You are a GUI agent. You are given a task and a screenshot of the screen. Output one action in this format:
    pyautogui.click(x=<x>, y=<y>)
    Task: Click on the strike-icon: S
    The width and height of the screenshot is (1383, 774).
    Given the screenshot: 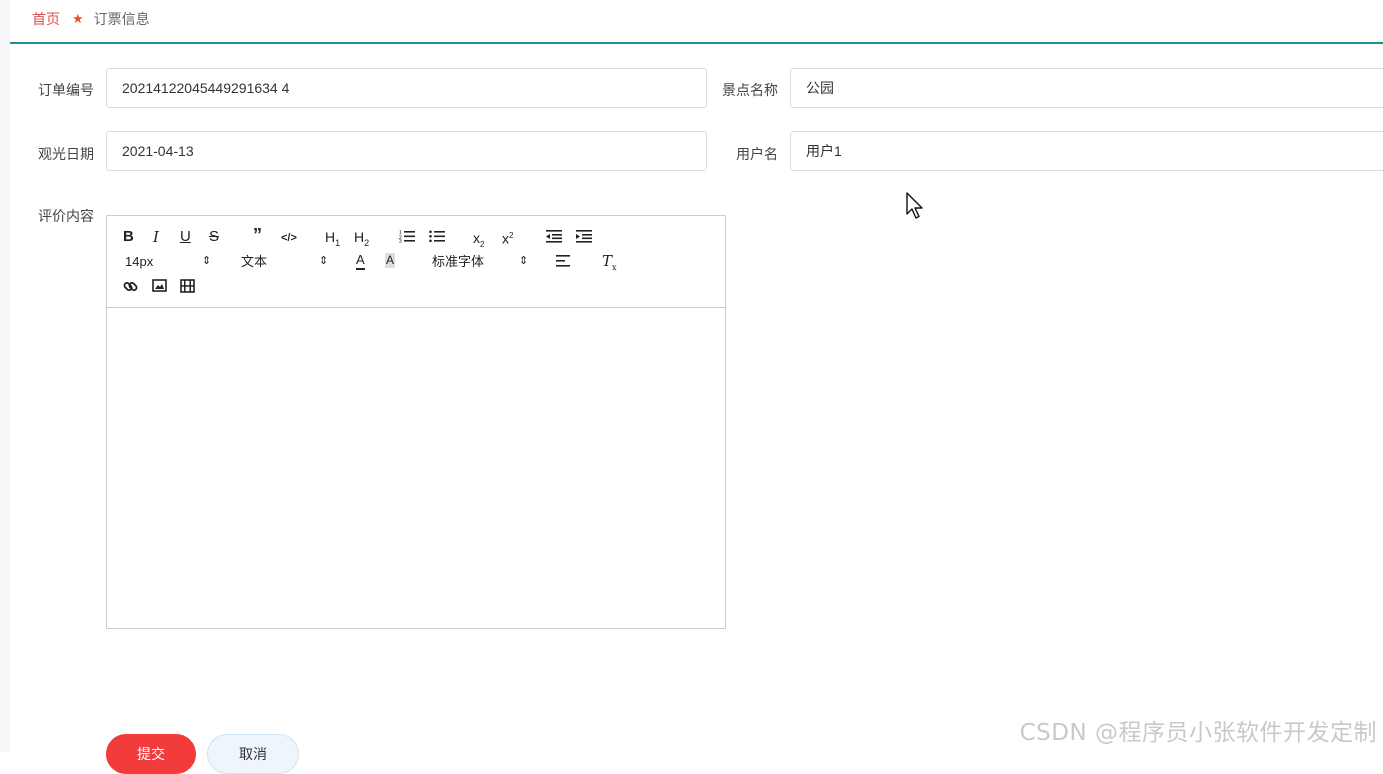 What is the action you would take?
    pyautogui.click(x=214, y=237)
    